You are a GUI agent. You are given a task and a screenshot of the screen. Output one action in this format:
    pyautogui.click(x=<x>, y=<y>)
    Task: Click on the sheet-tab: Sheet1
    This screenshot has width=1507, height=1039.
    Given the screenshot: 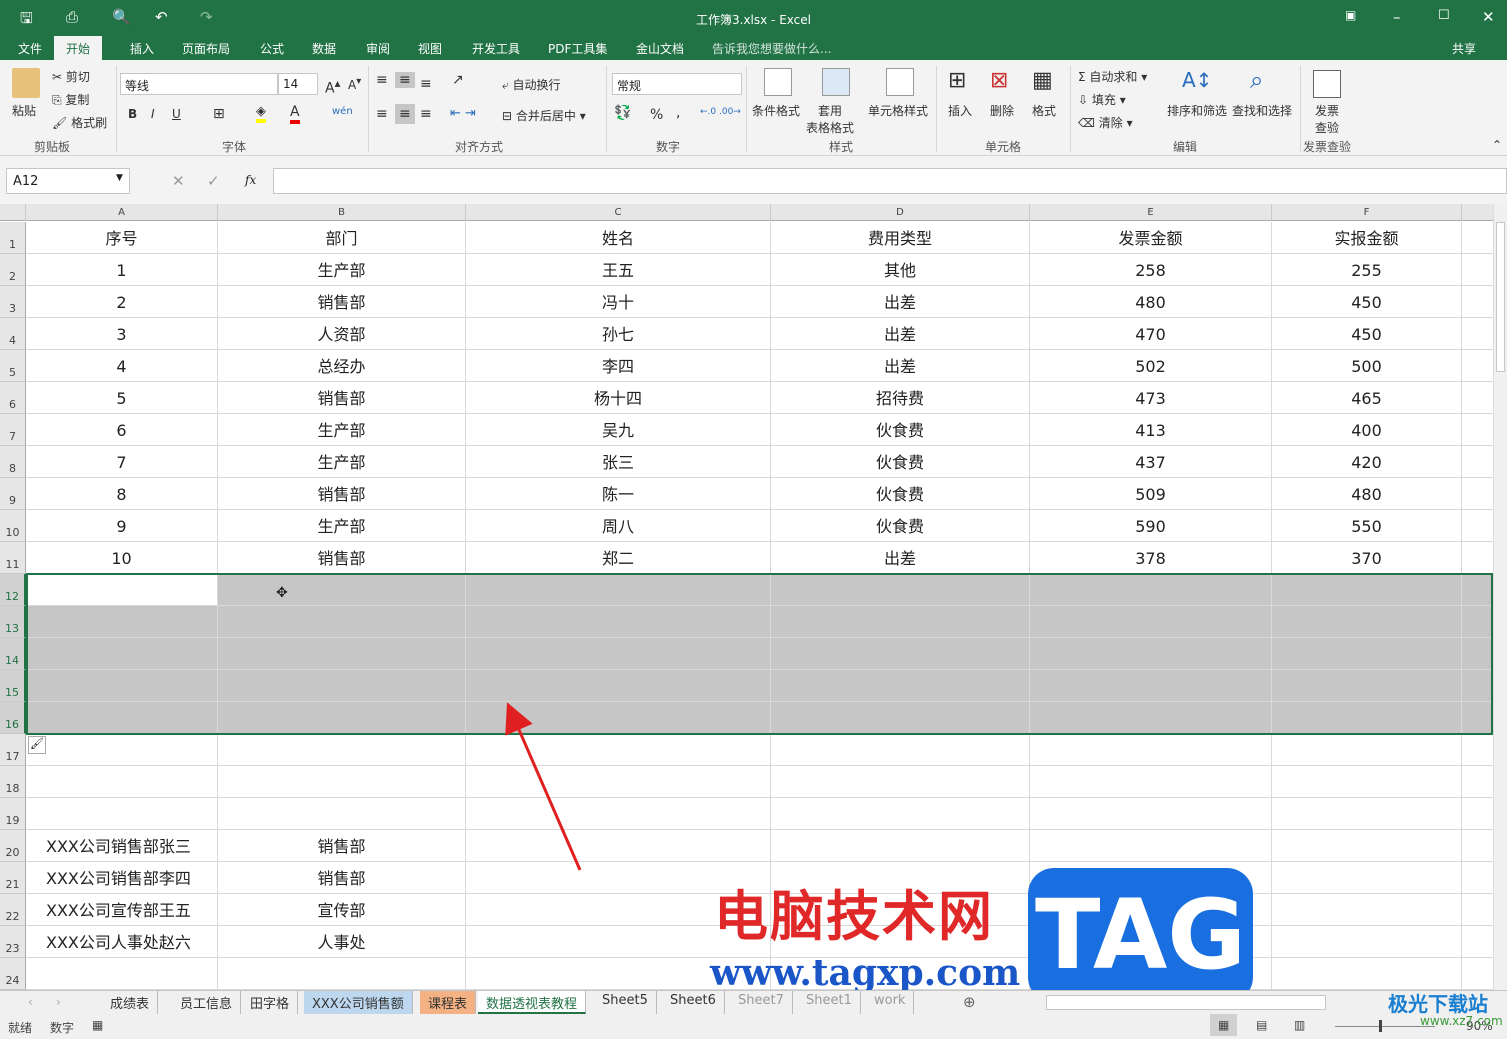 What is the action you would take?
    pyautogui.click(x=829, y=1002)
    